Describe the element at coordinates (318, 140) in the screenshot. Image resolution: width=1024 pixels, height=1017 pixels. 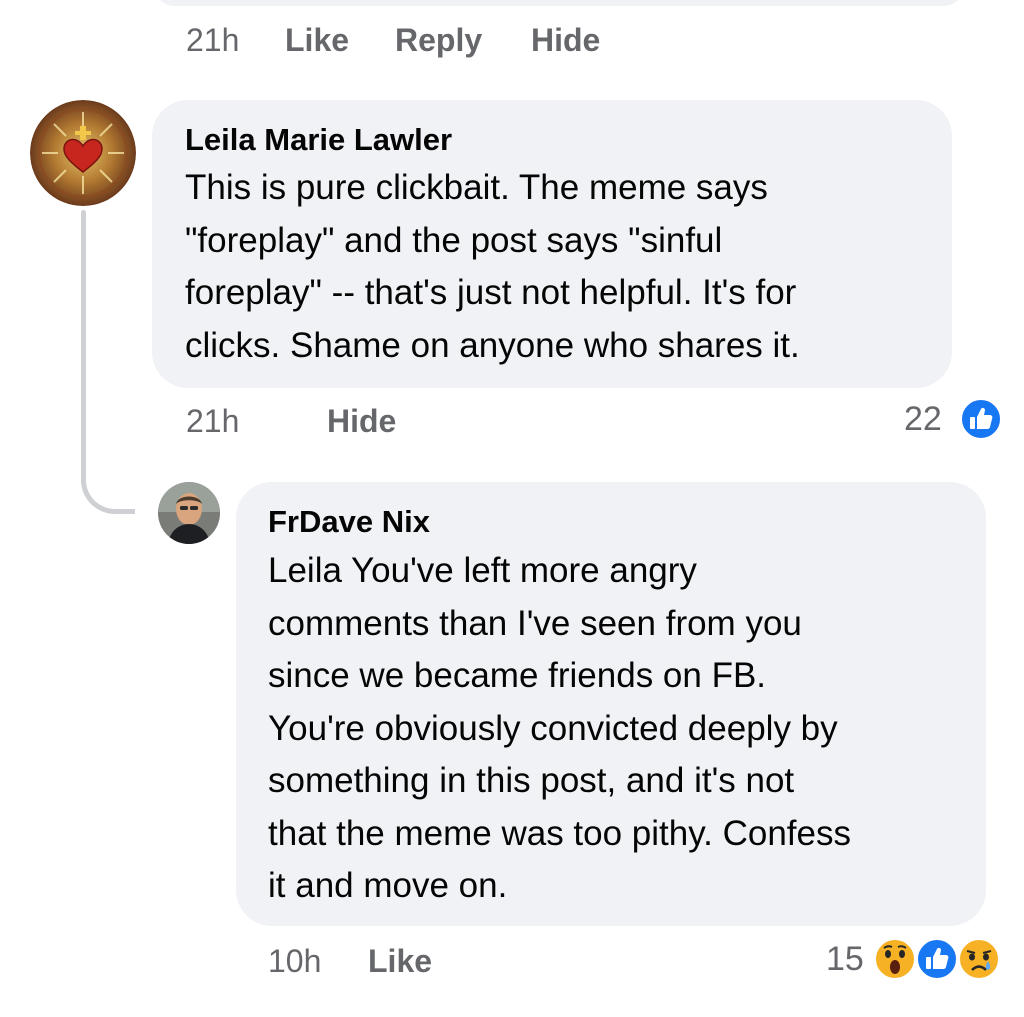
I see `comment-author: Leila Marie Lawler` at that location.